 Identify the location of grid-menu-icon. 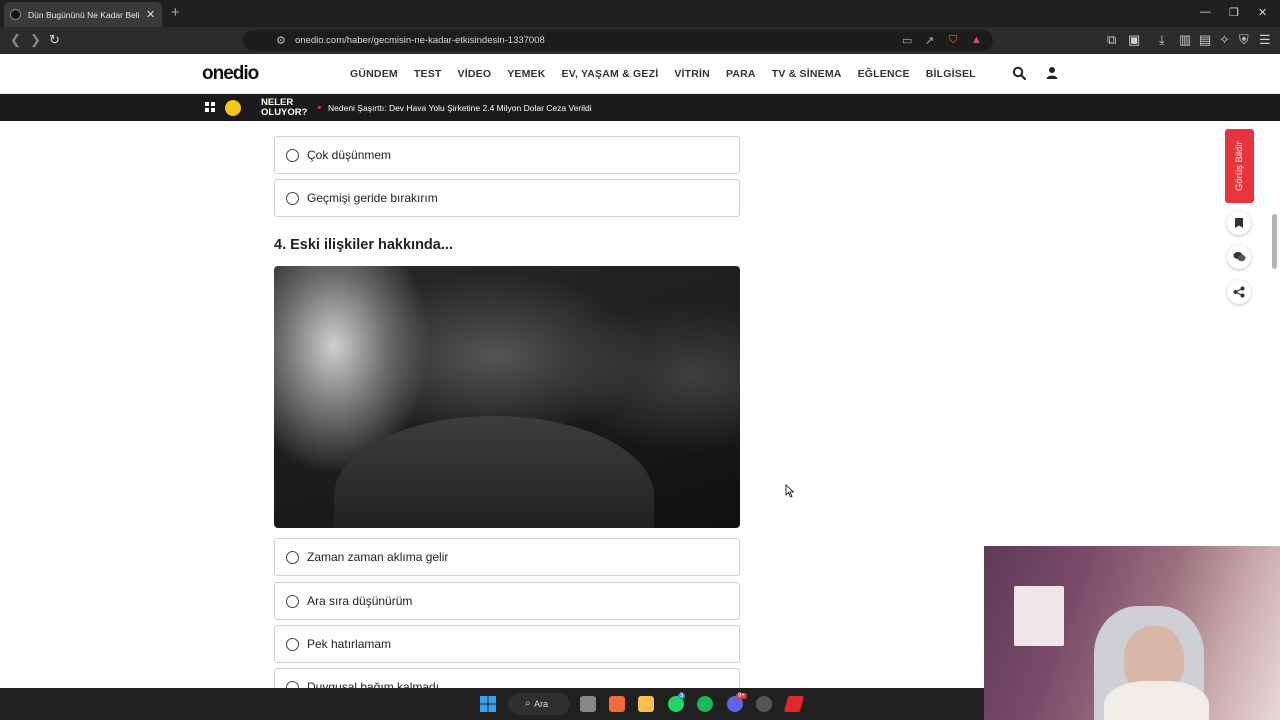
(210, 107).